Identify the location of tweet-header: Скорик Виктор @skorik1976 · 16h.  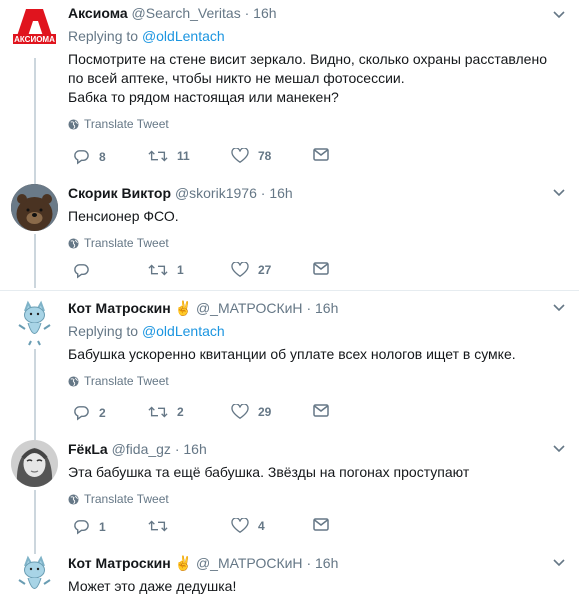
(317, 193).